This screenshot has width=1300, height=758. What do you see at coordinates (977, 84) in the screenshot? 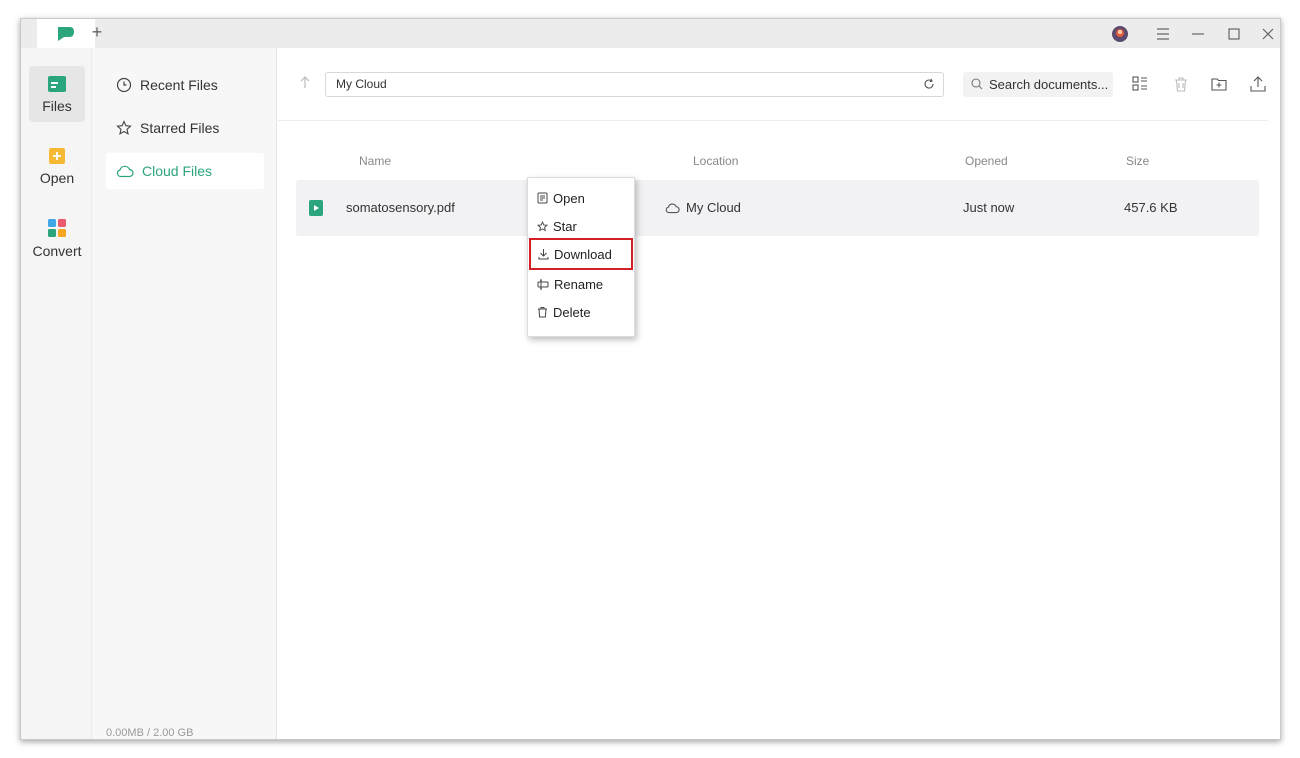
I see `search-icon` at bounding box center [977, 84].